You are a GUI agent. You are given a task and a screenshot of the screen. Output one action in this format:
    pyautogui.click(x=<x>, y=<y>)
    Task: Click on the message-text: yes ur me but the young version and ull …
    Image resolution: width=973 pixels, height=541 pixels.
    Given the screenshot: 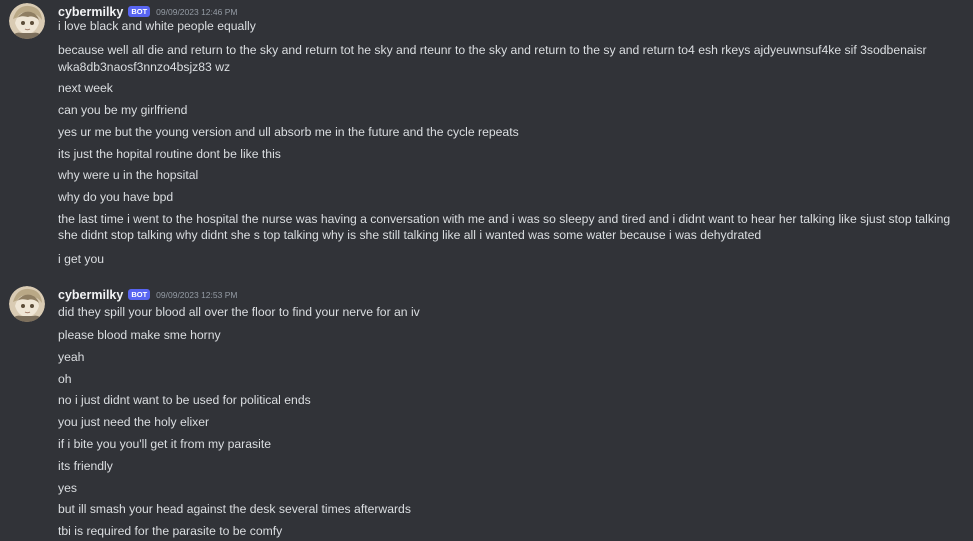 What is the action you would take?
    pyautogui.click(x=288, y=132)
    